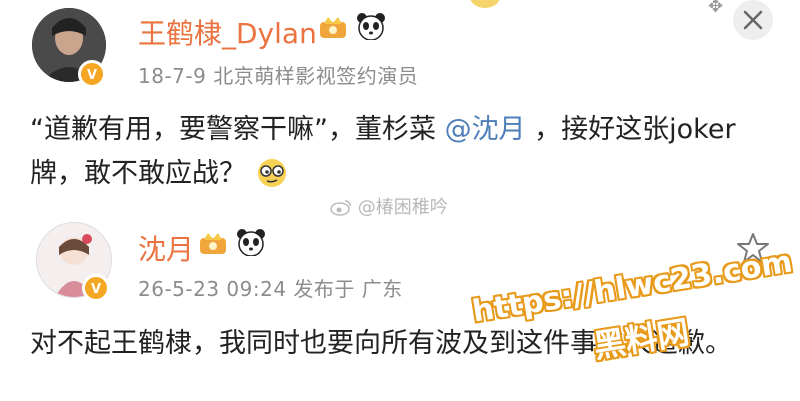  I want to click on mention-link: @沈月, so click(485, 129).